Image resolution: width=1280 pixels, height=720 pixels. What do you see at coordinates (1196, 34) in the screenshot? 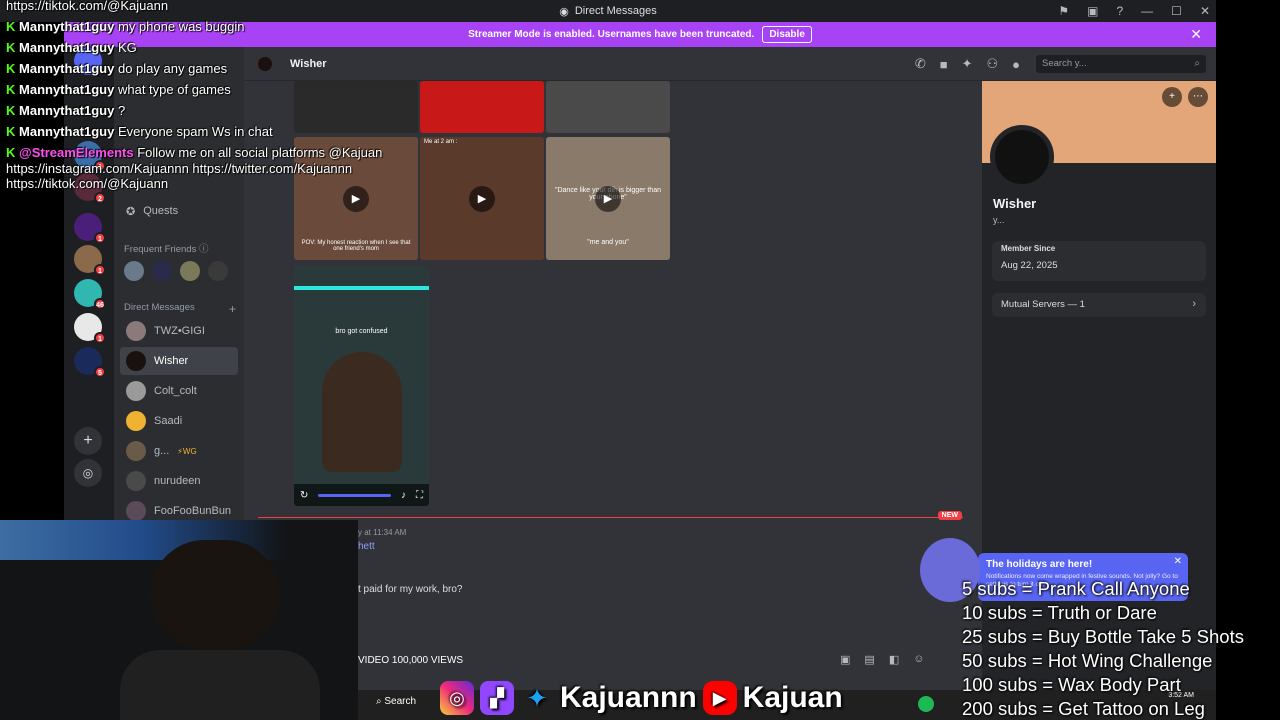
I see `banner-close-icon: ✕` at bounding box center [1196, 34].